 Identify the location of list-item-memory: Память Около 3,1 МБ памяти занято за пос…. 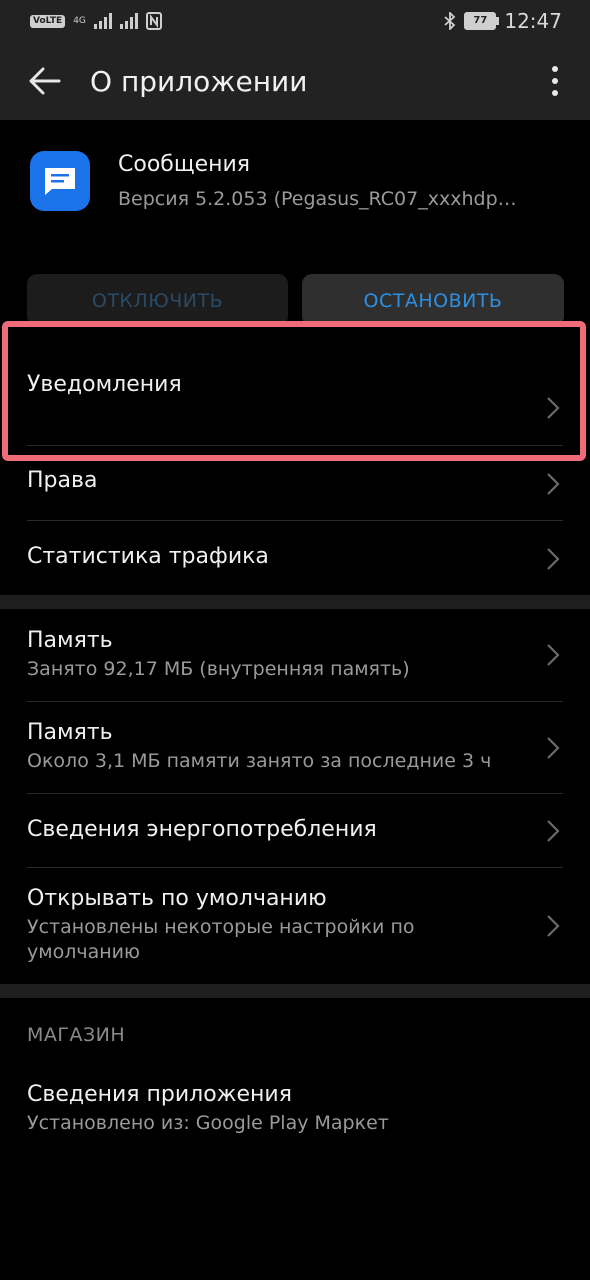
(295, 748).